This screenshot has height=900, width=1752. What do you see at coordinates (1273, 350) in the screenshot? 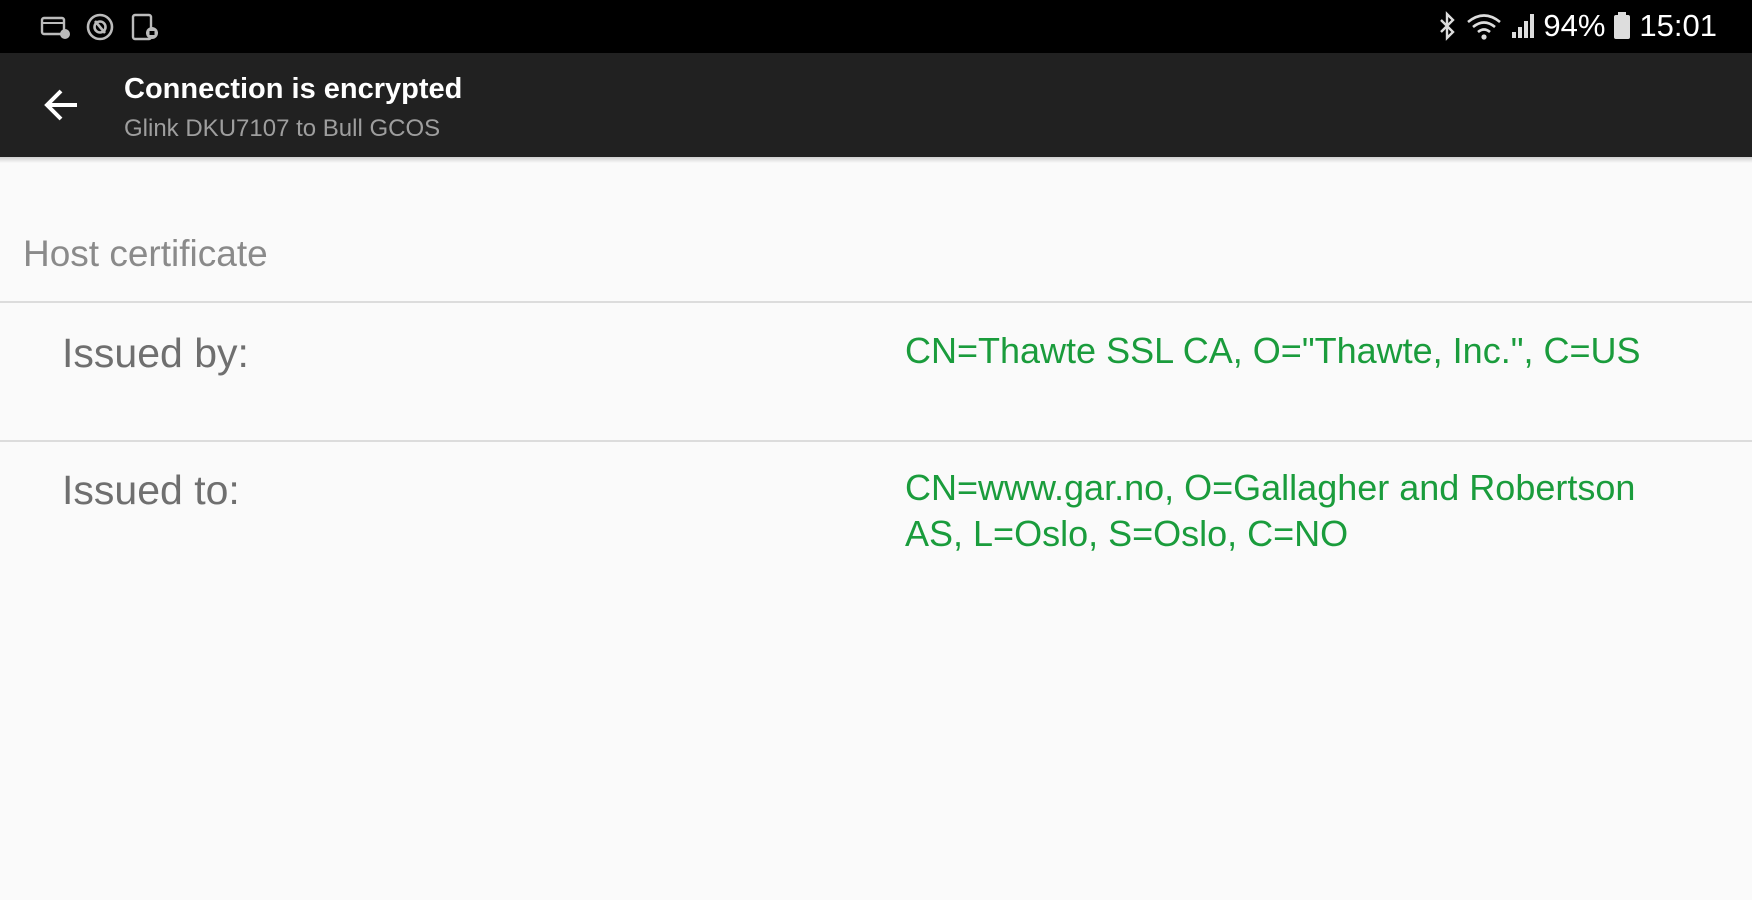
I see `issued-by-value: CN=Thawte SSL CA, O="Thawte, Inc.", C=US` at bounding box center [1273, 350].